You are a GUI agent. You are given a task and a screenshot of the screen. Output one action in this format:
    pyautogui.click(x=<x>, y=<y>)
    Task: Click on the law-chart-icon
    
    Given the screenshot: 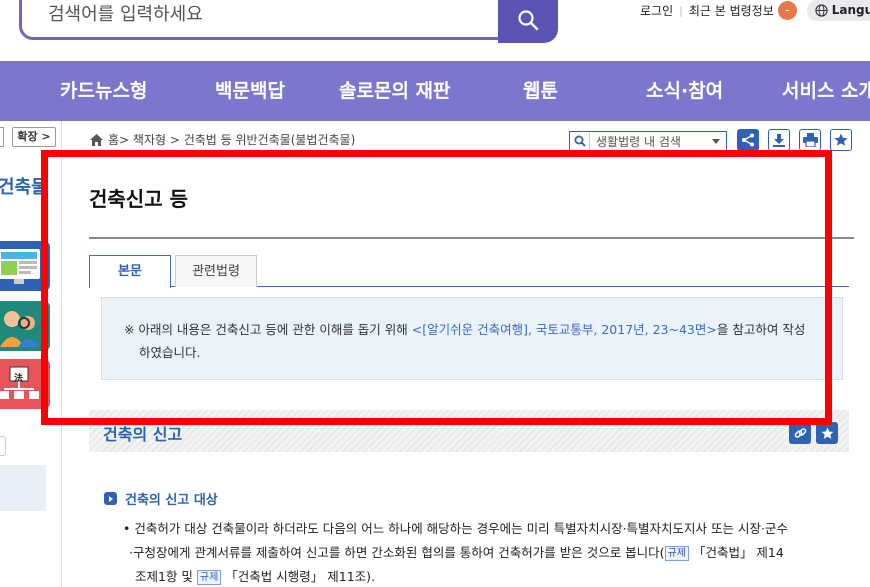 What is the action you would take?
    pyautogui.click(x=19, y=382)
    